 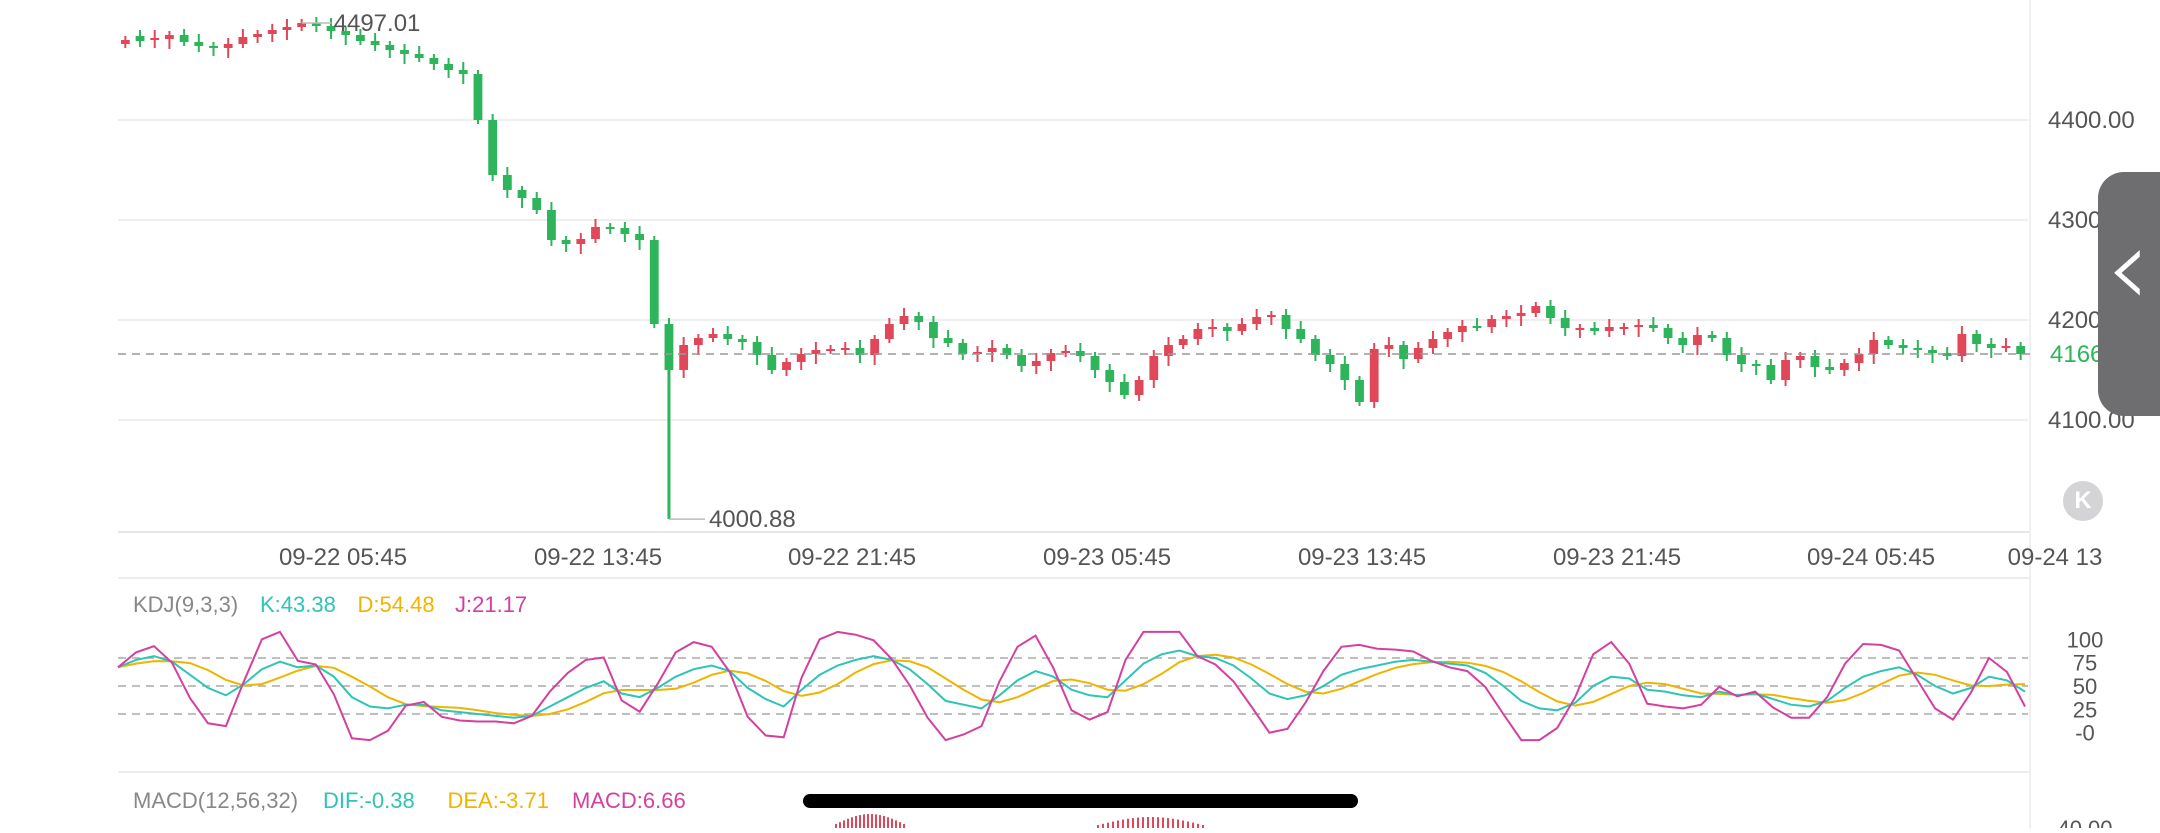 I want to click on time-tick-label: 09-22 13:45, so click(x=598, y=557).